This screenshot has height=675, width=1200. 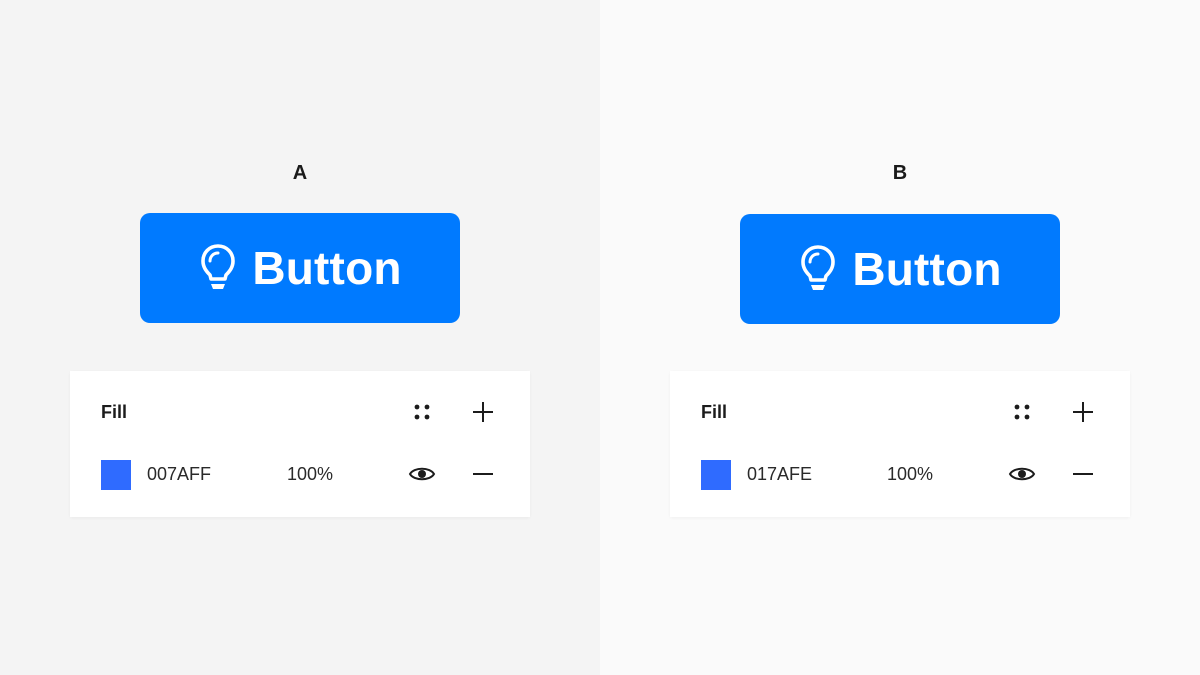 What do you see at coordinates (300, 173) in the screenshot?
I see `variant-label: A` at bounding box center [300, 173].